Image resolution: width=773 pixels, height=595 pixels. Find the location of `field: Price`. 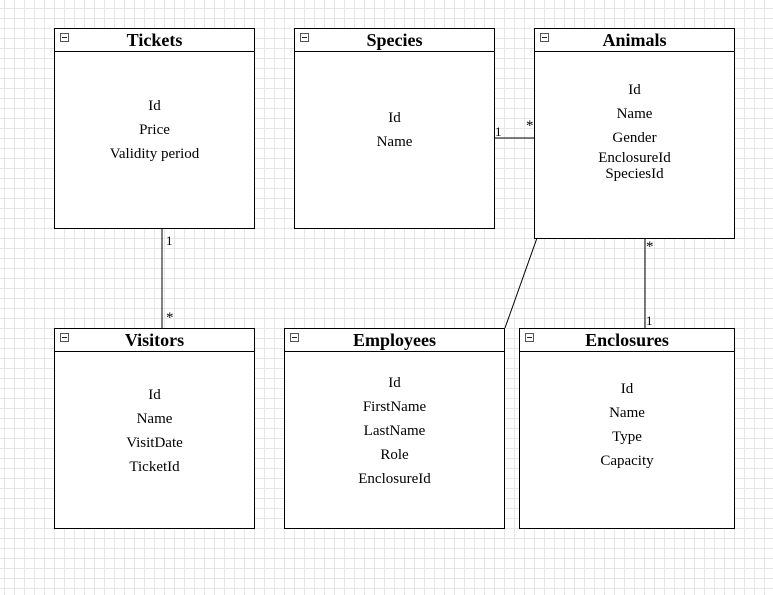

field: Price is located at coordinates (154, 130).